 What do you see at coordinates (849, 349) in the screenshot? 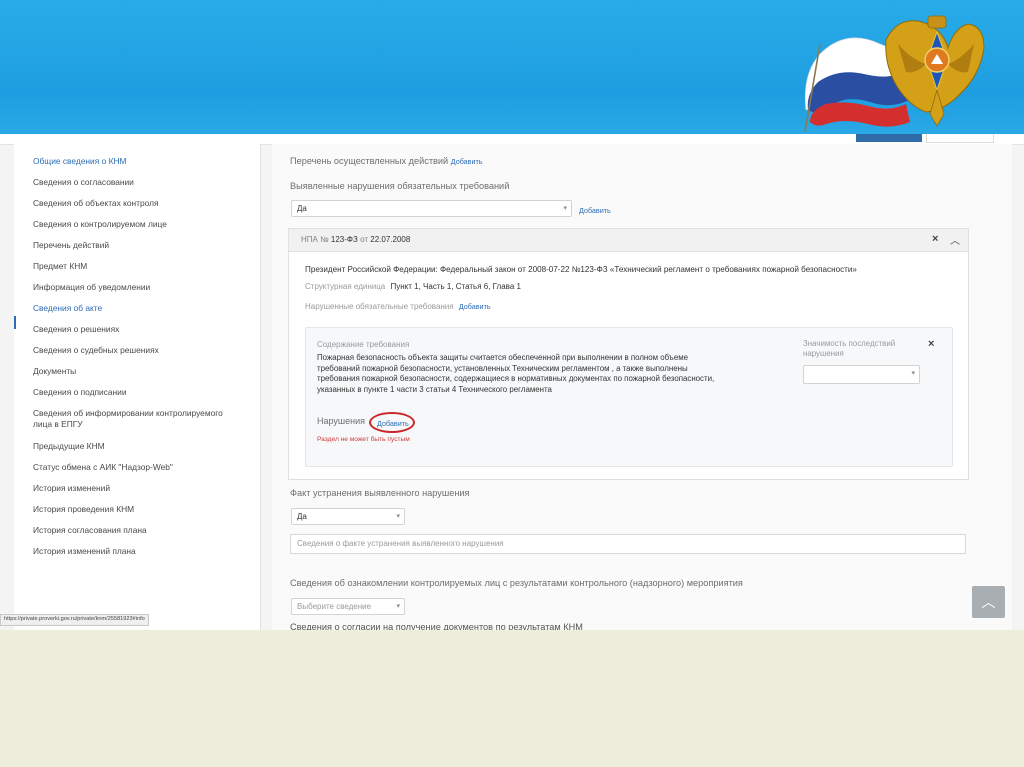
I see `significance-label: Значимость последствий нарушения` at bounding box center [849, 349].